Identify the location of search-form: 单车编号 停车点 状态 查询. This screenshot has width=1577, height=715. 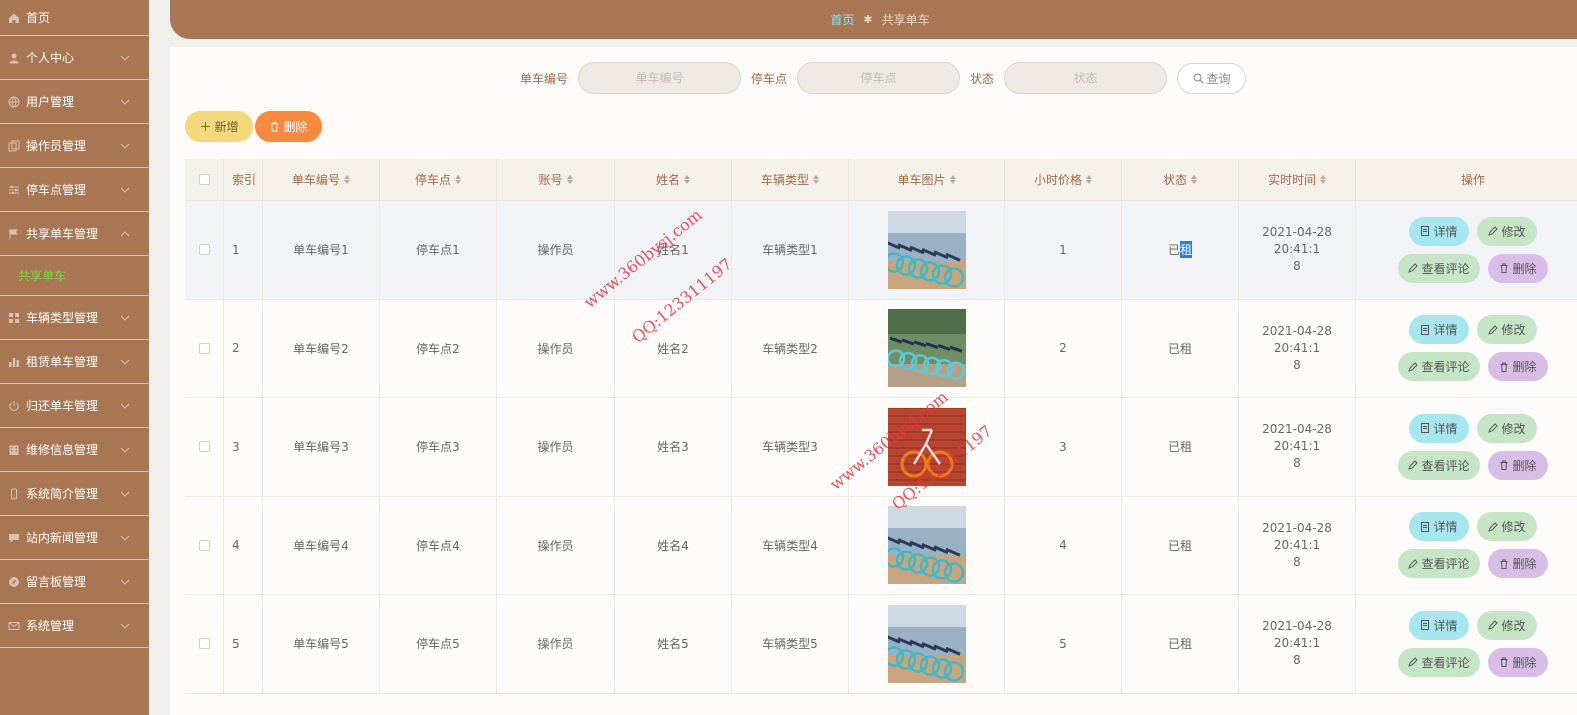
(883, 78).